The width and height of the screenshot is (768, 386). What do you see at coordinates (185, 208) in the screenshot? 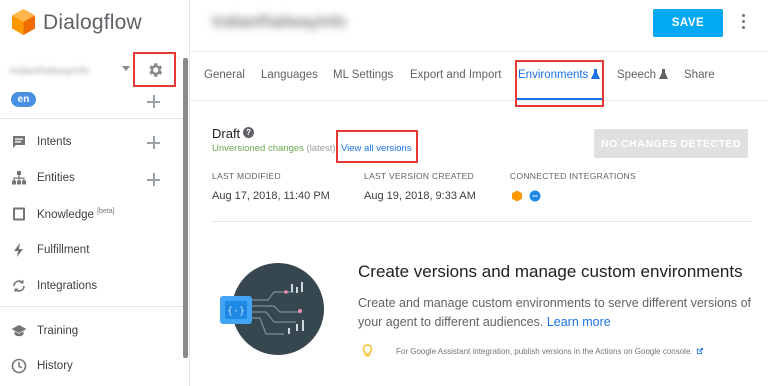
I see `sidebar-scrollbar` at bounding box center [185, 208].